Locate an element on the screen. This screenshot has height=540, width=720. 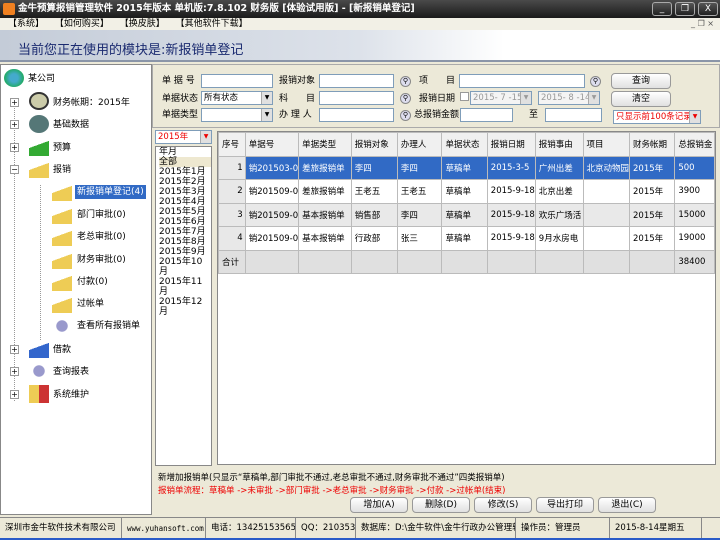
date-to-input: 2015- 8 -14 ▼ is located at coordinates (569, 98).